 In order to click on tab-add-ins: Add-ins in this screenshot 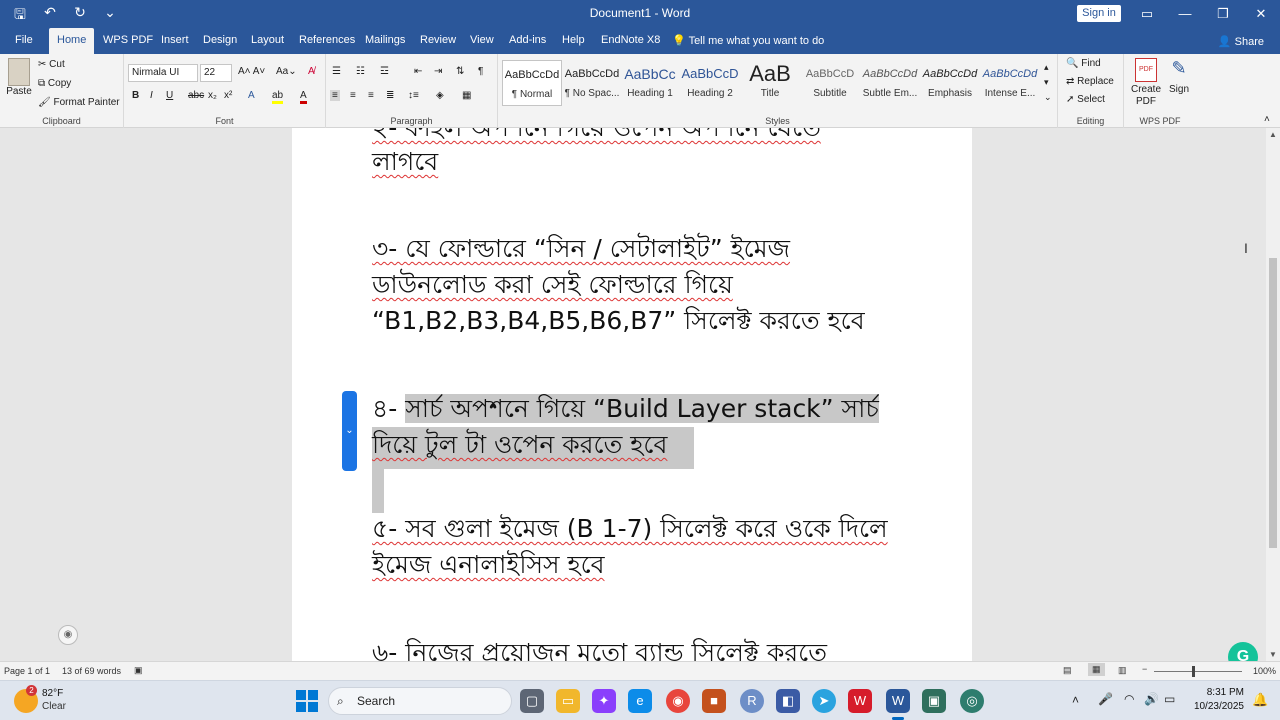, I will do `click(527, 40)`.